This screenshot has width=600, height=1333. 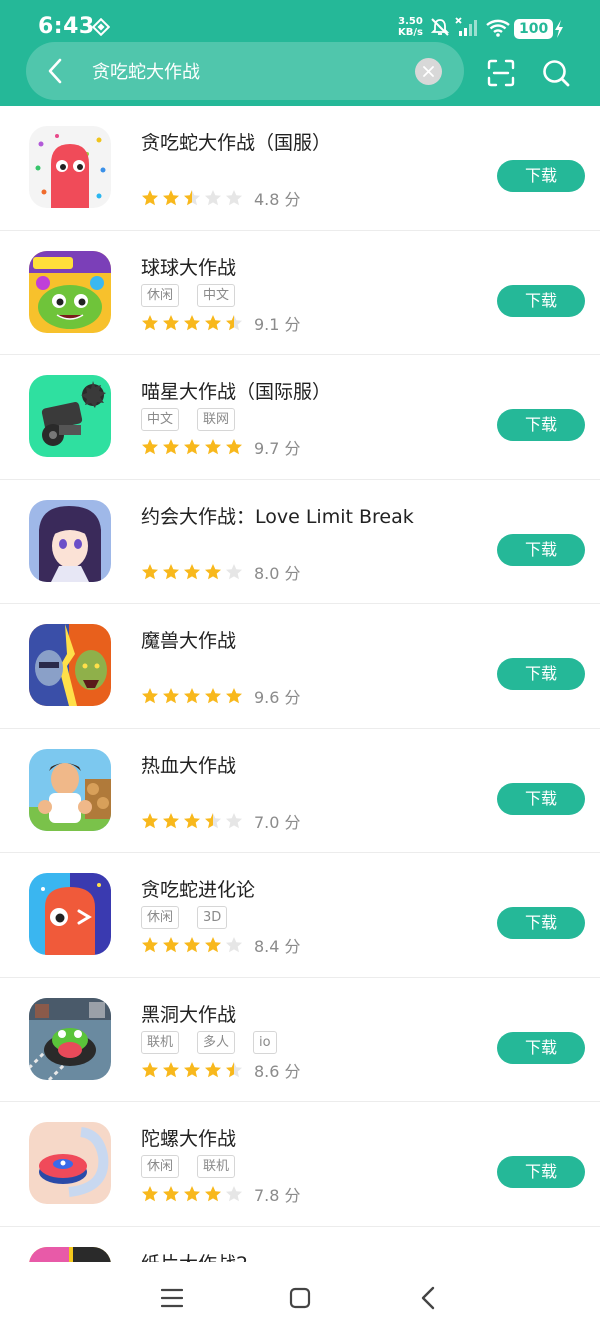 I want to click on app-tags: 休闲 中文, so click(x=188, y=295).